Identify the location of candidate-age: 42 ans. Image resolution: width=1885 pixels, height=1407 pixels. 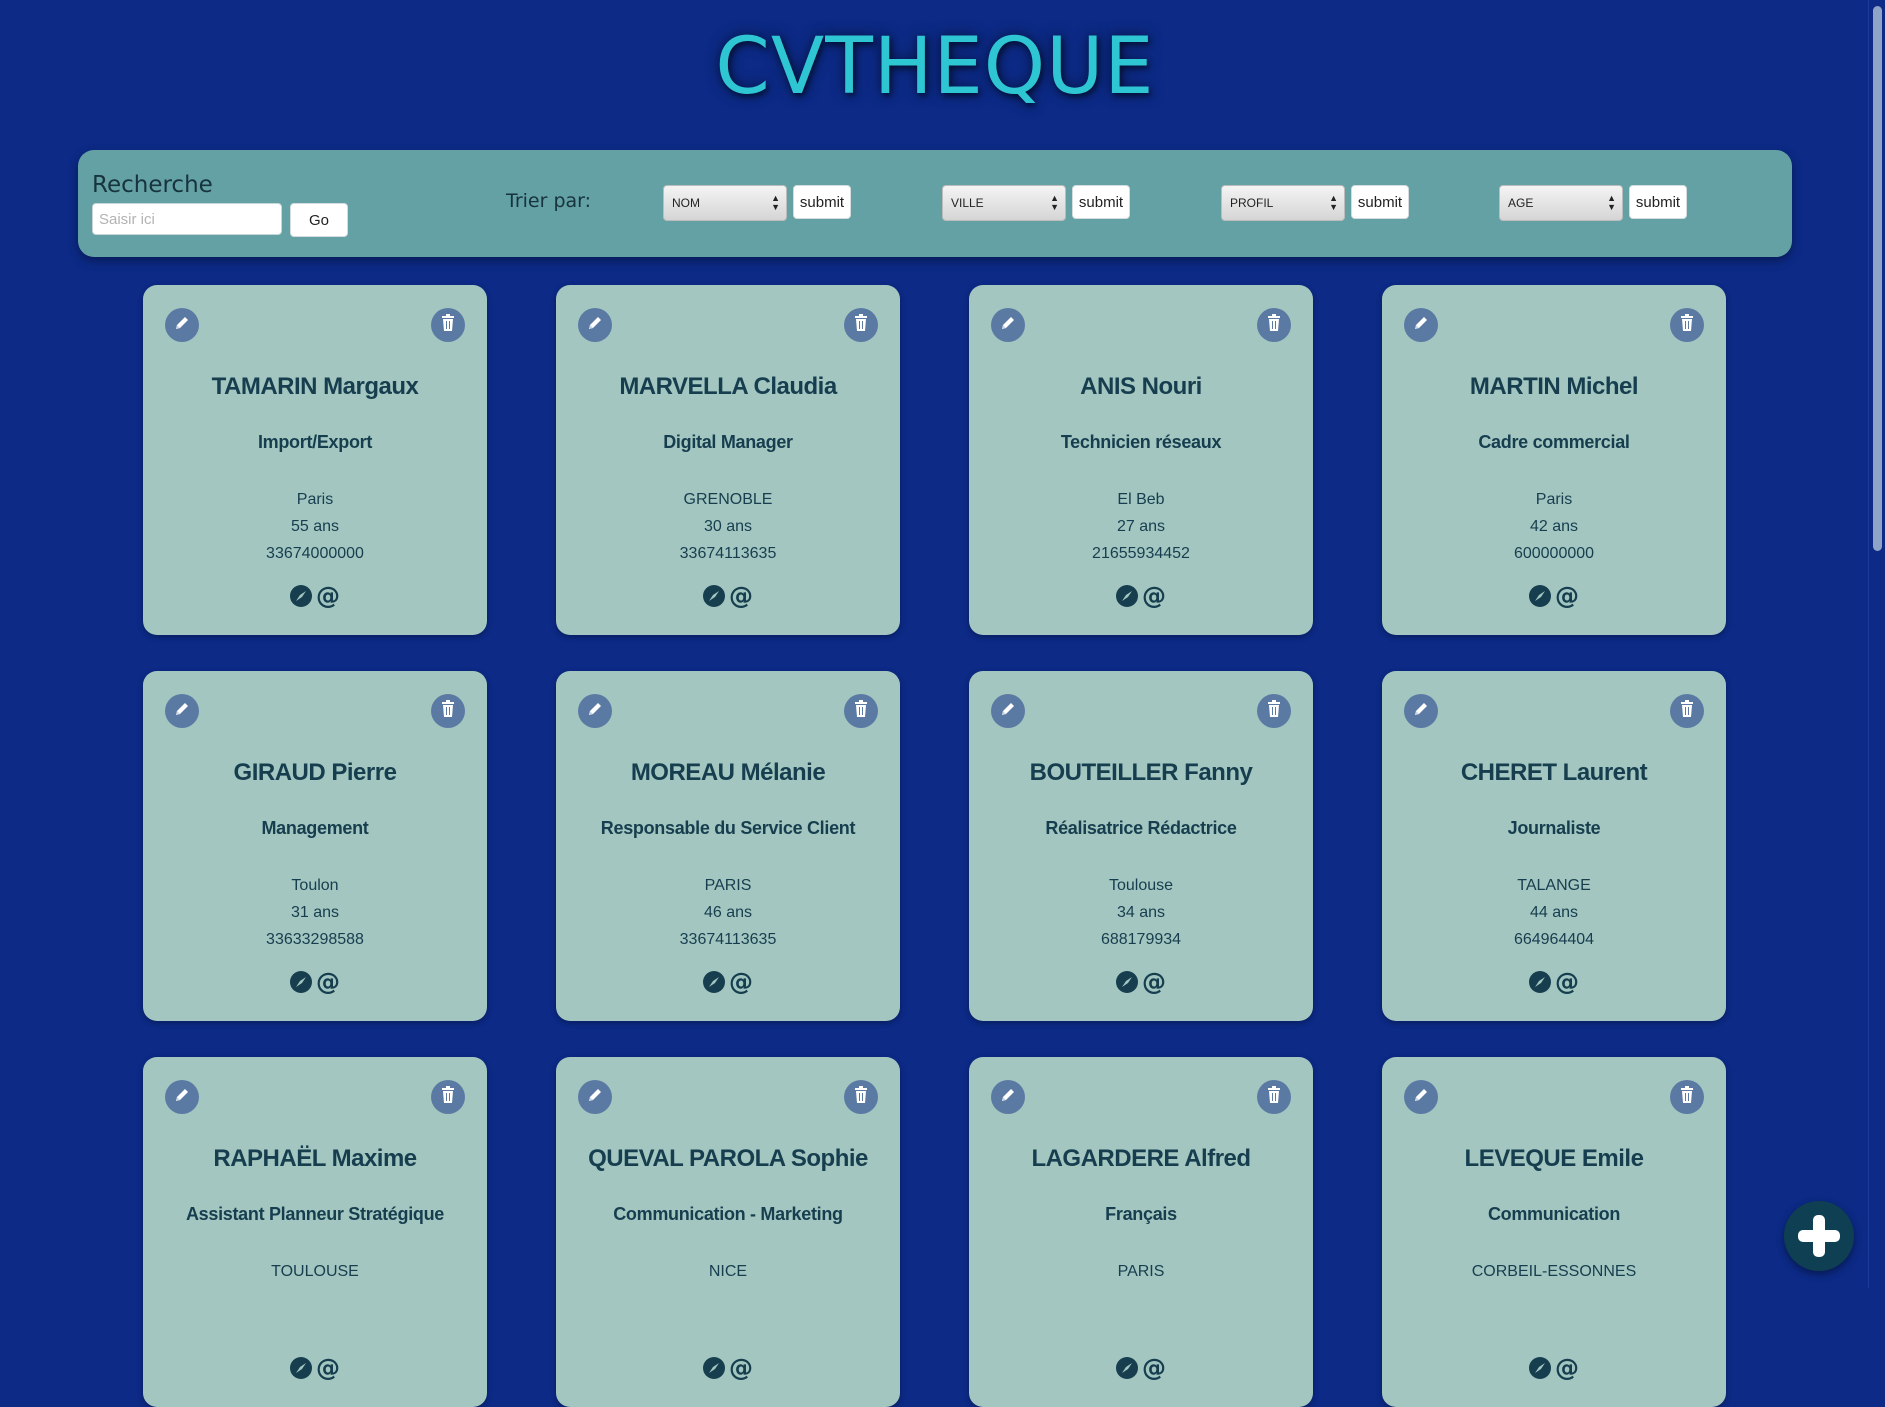
(1554, 526).